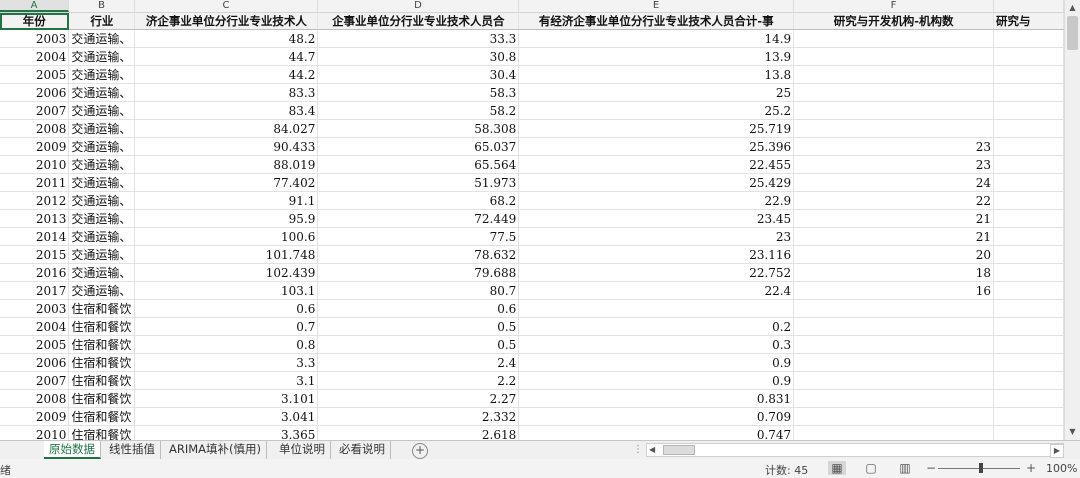  I want to click on table-cell: 18, so click(893, 272).